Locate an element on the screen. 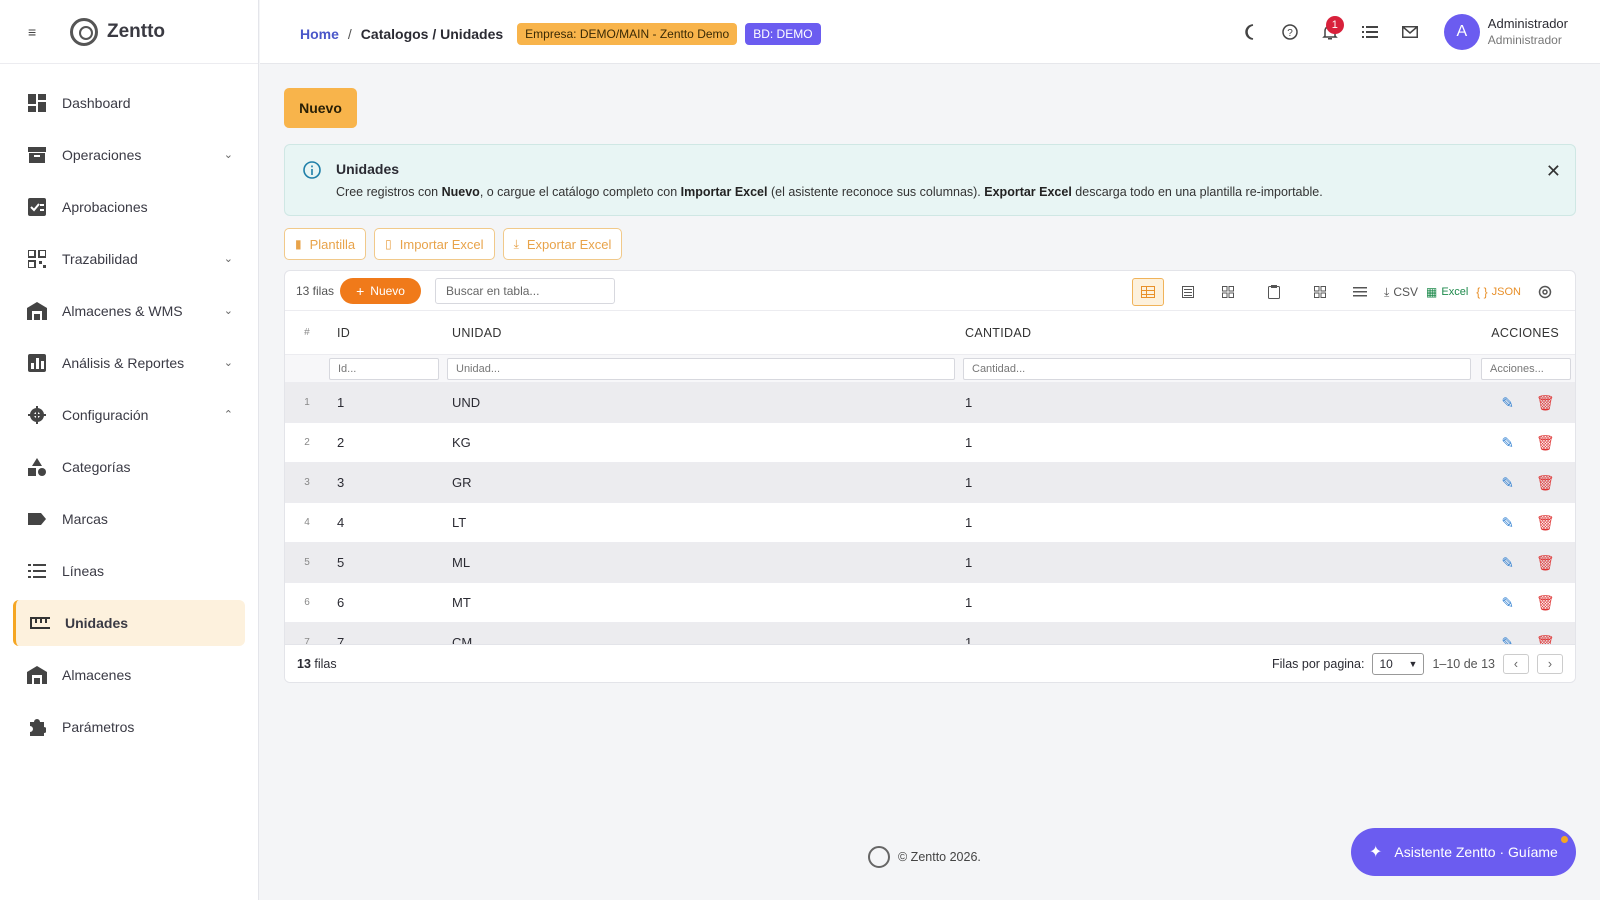 The image size is (1600, 900). list-view-icon is located at coordinates (1188, 292).